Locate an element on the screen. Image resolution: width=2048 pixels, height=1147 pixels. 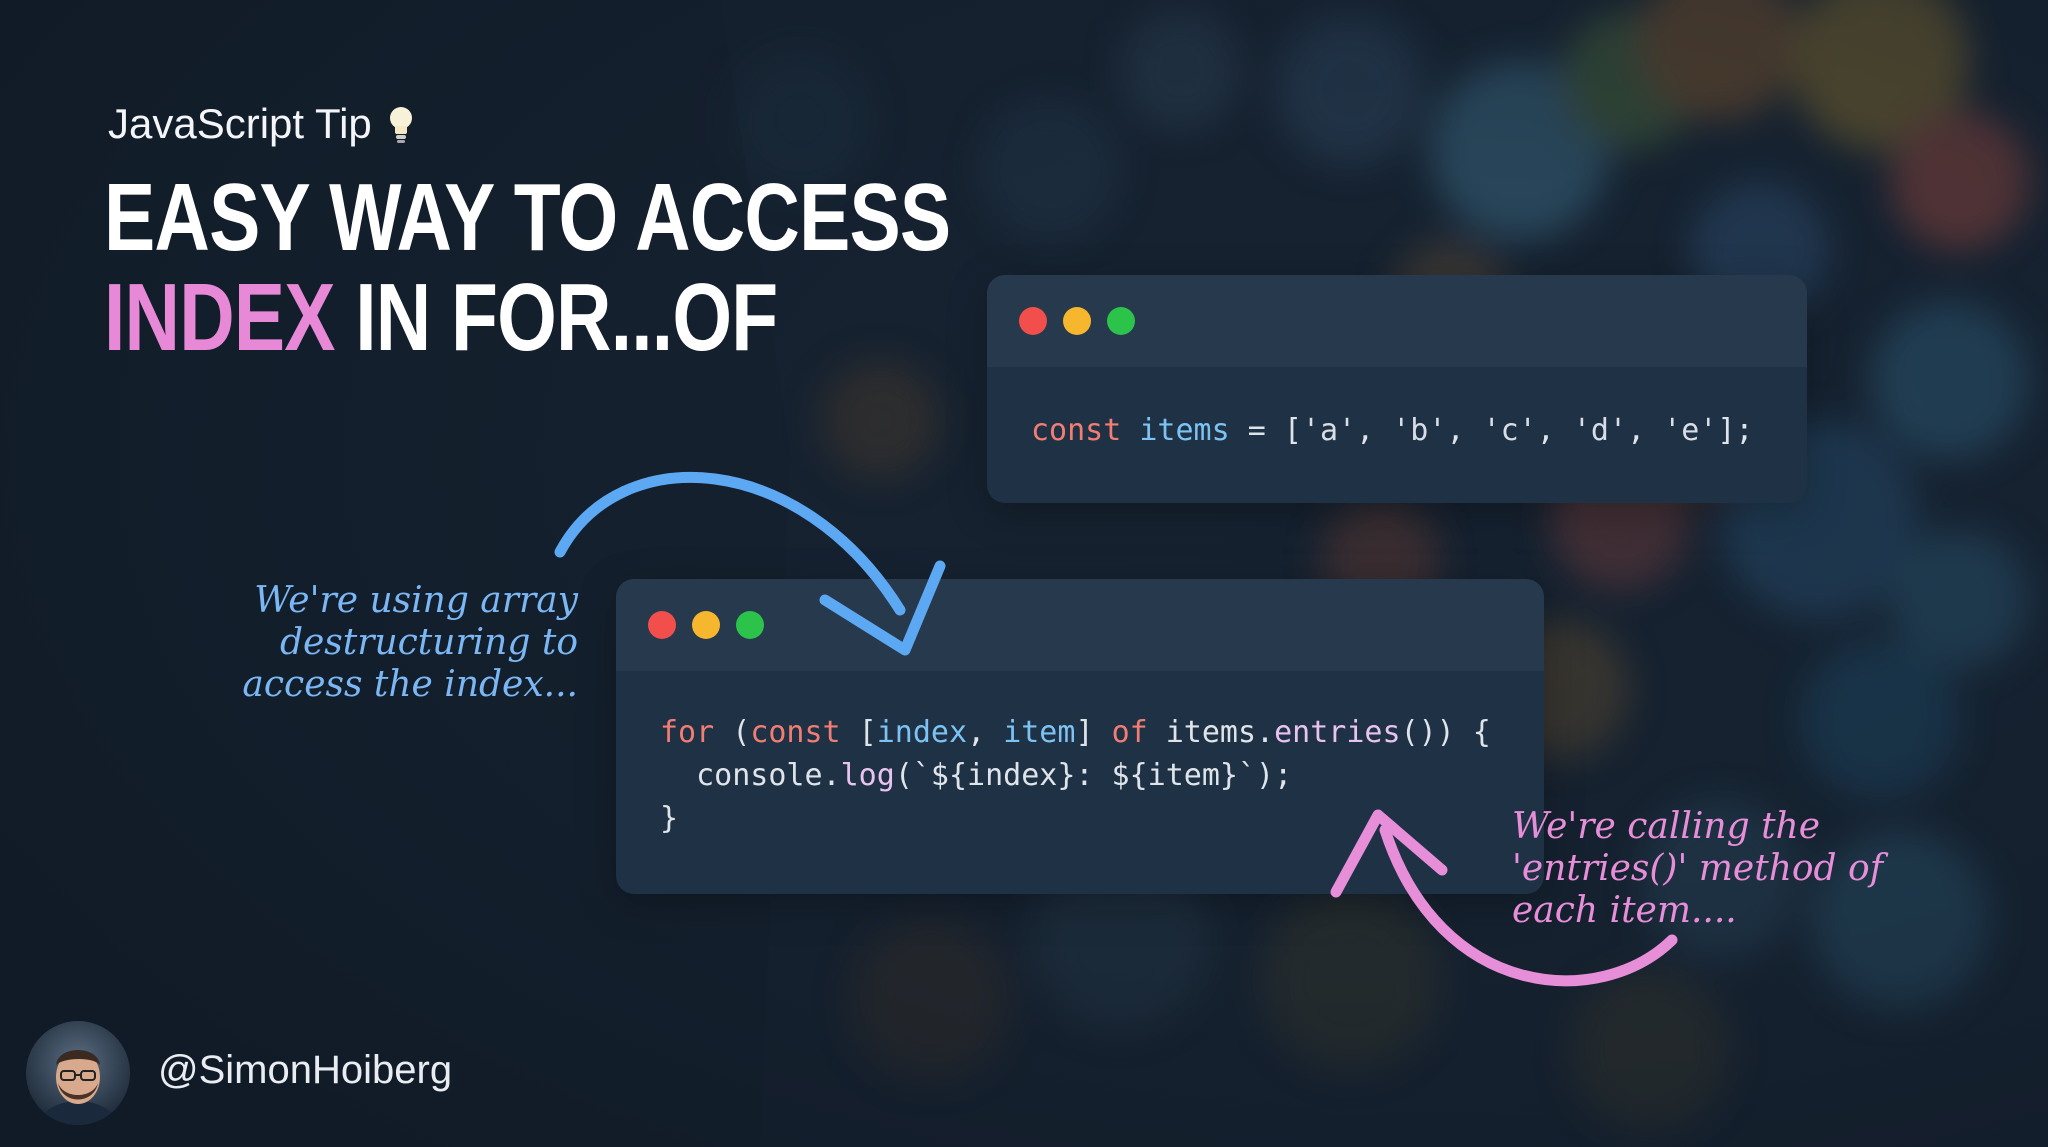
code-token: 'a' is located at coordinates (1329, 430).